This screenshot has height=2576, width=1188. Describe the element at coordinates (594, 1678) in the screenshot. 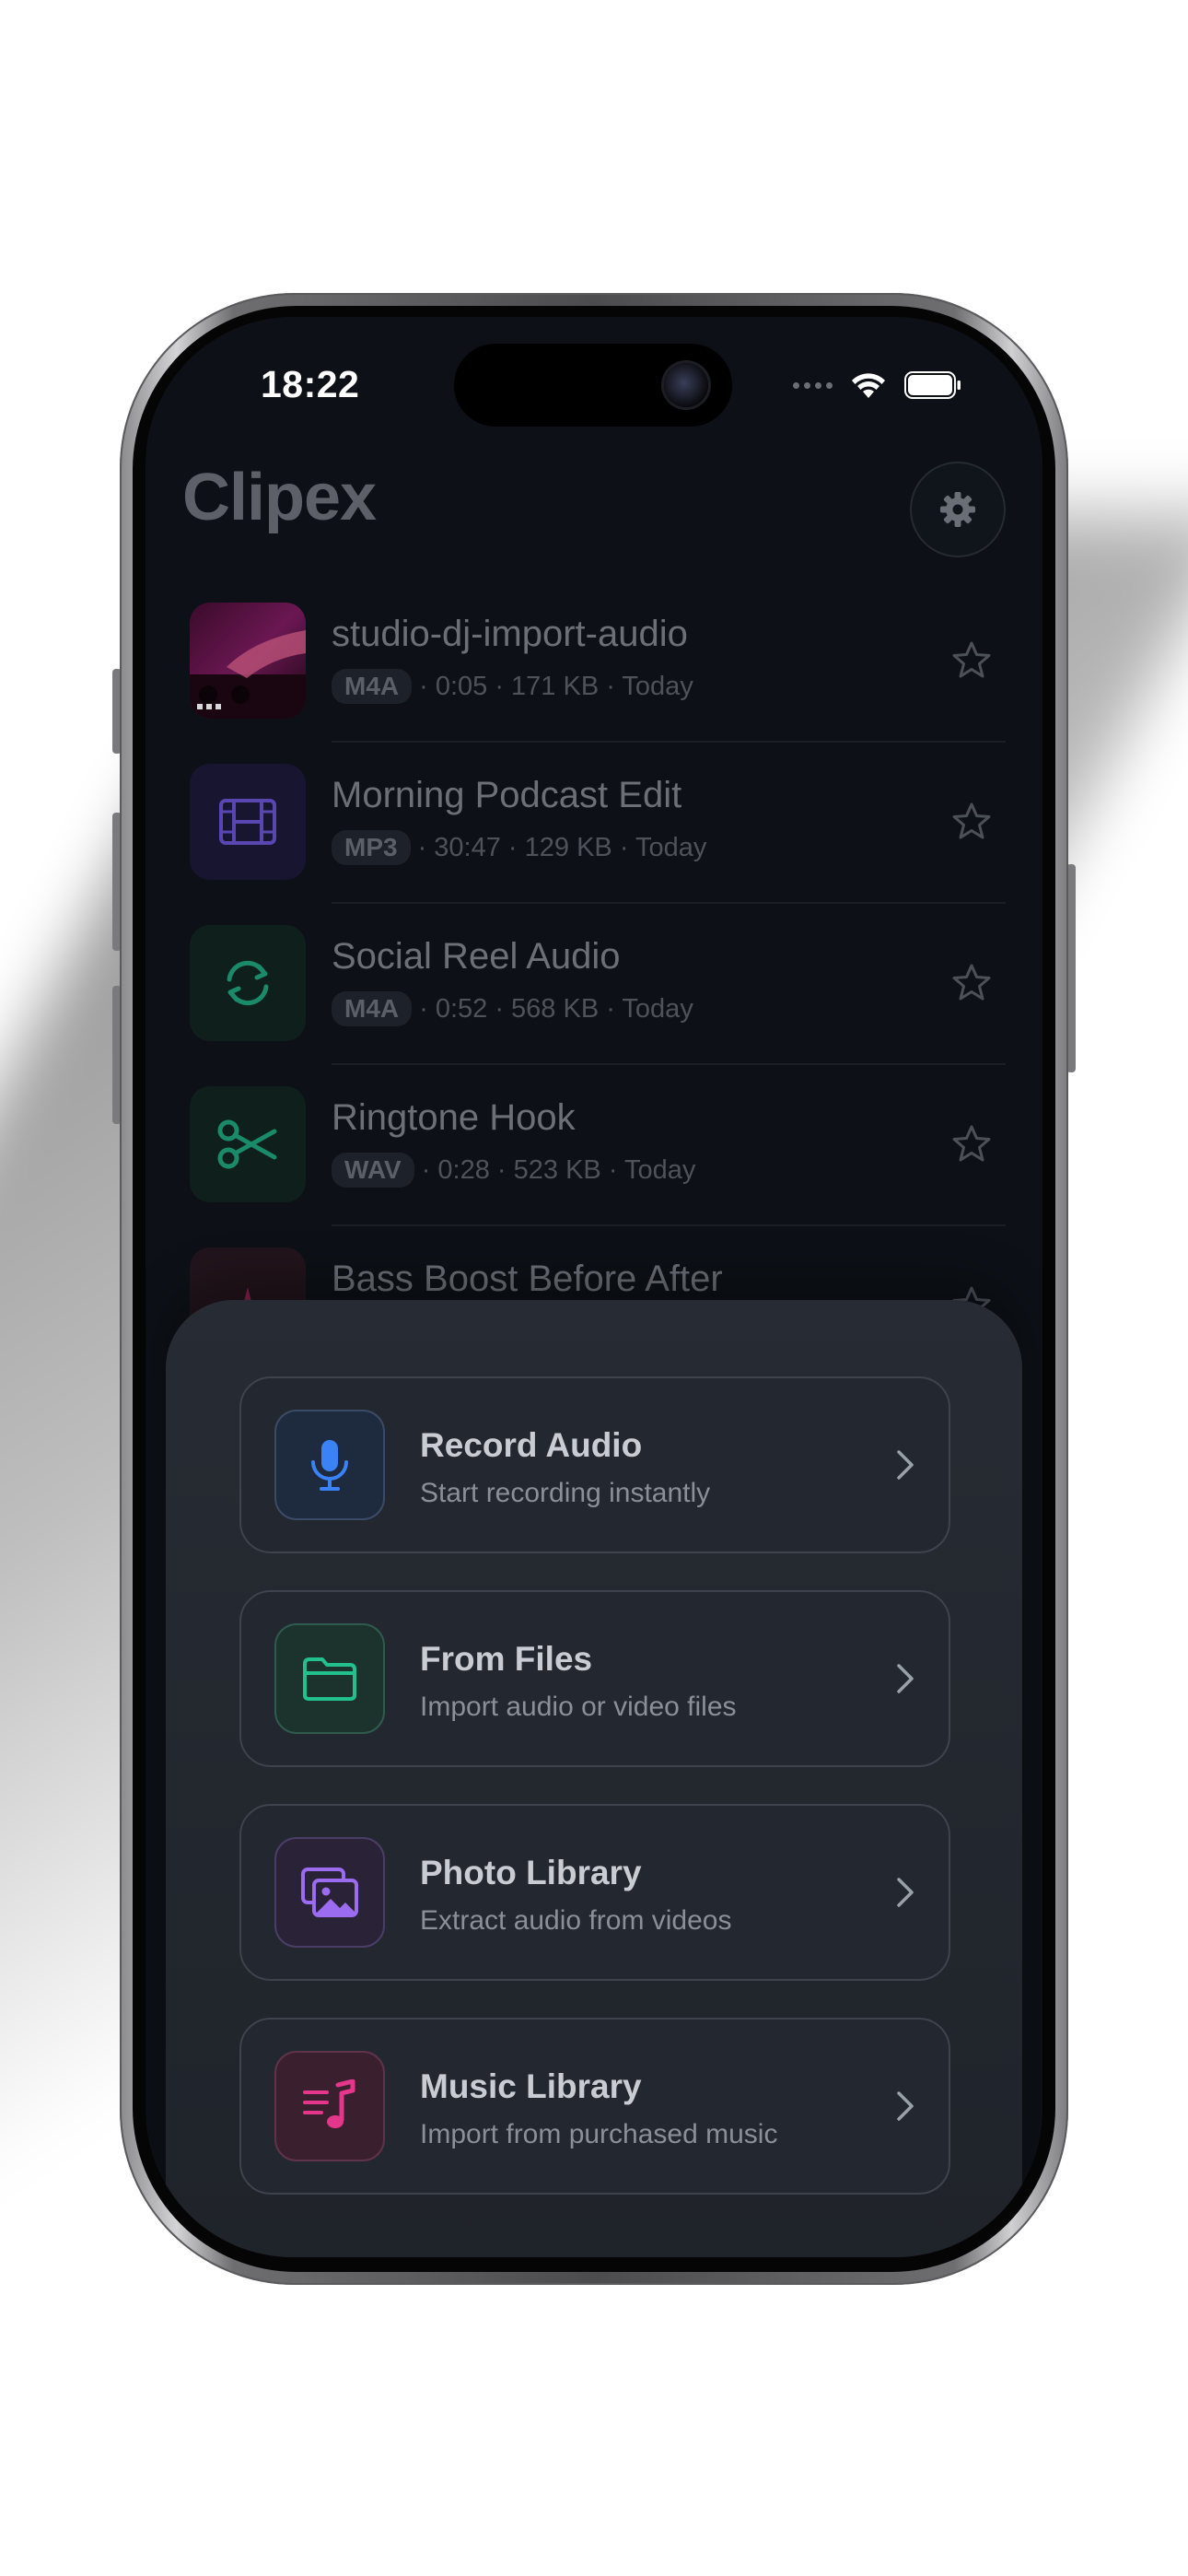

I see `from-files-option: From Files Import audio or video files` at that location.